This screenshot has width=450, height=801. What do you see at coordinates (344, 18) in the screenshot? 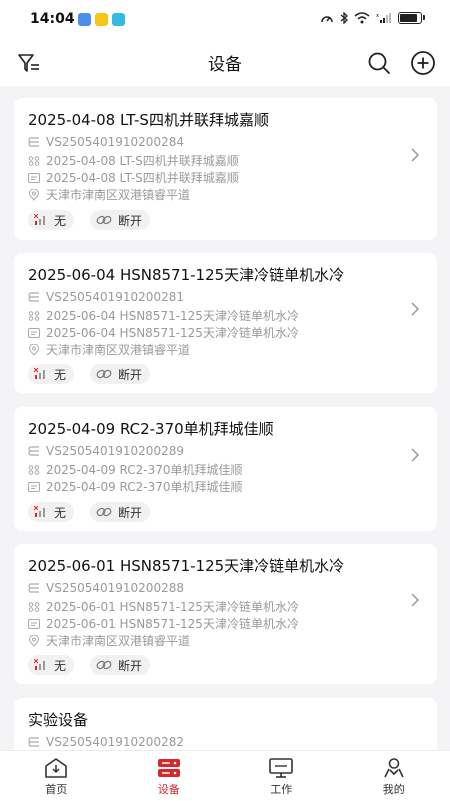
I see `bluetooth-icon` at bounding box center [344, 18].